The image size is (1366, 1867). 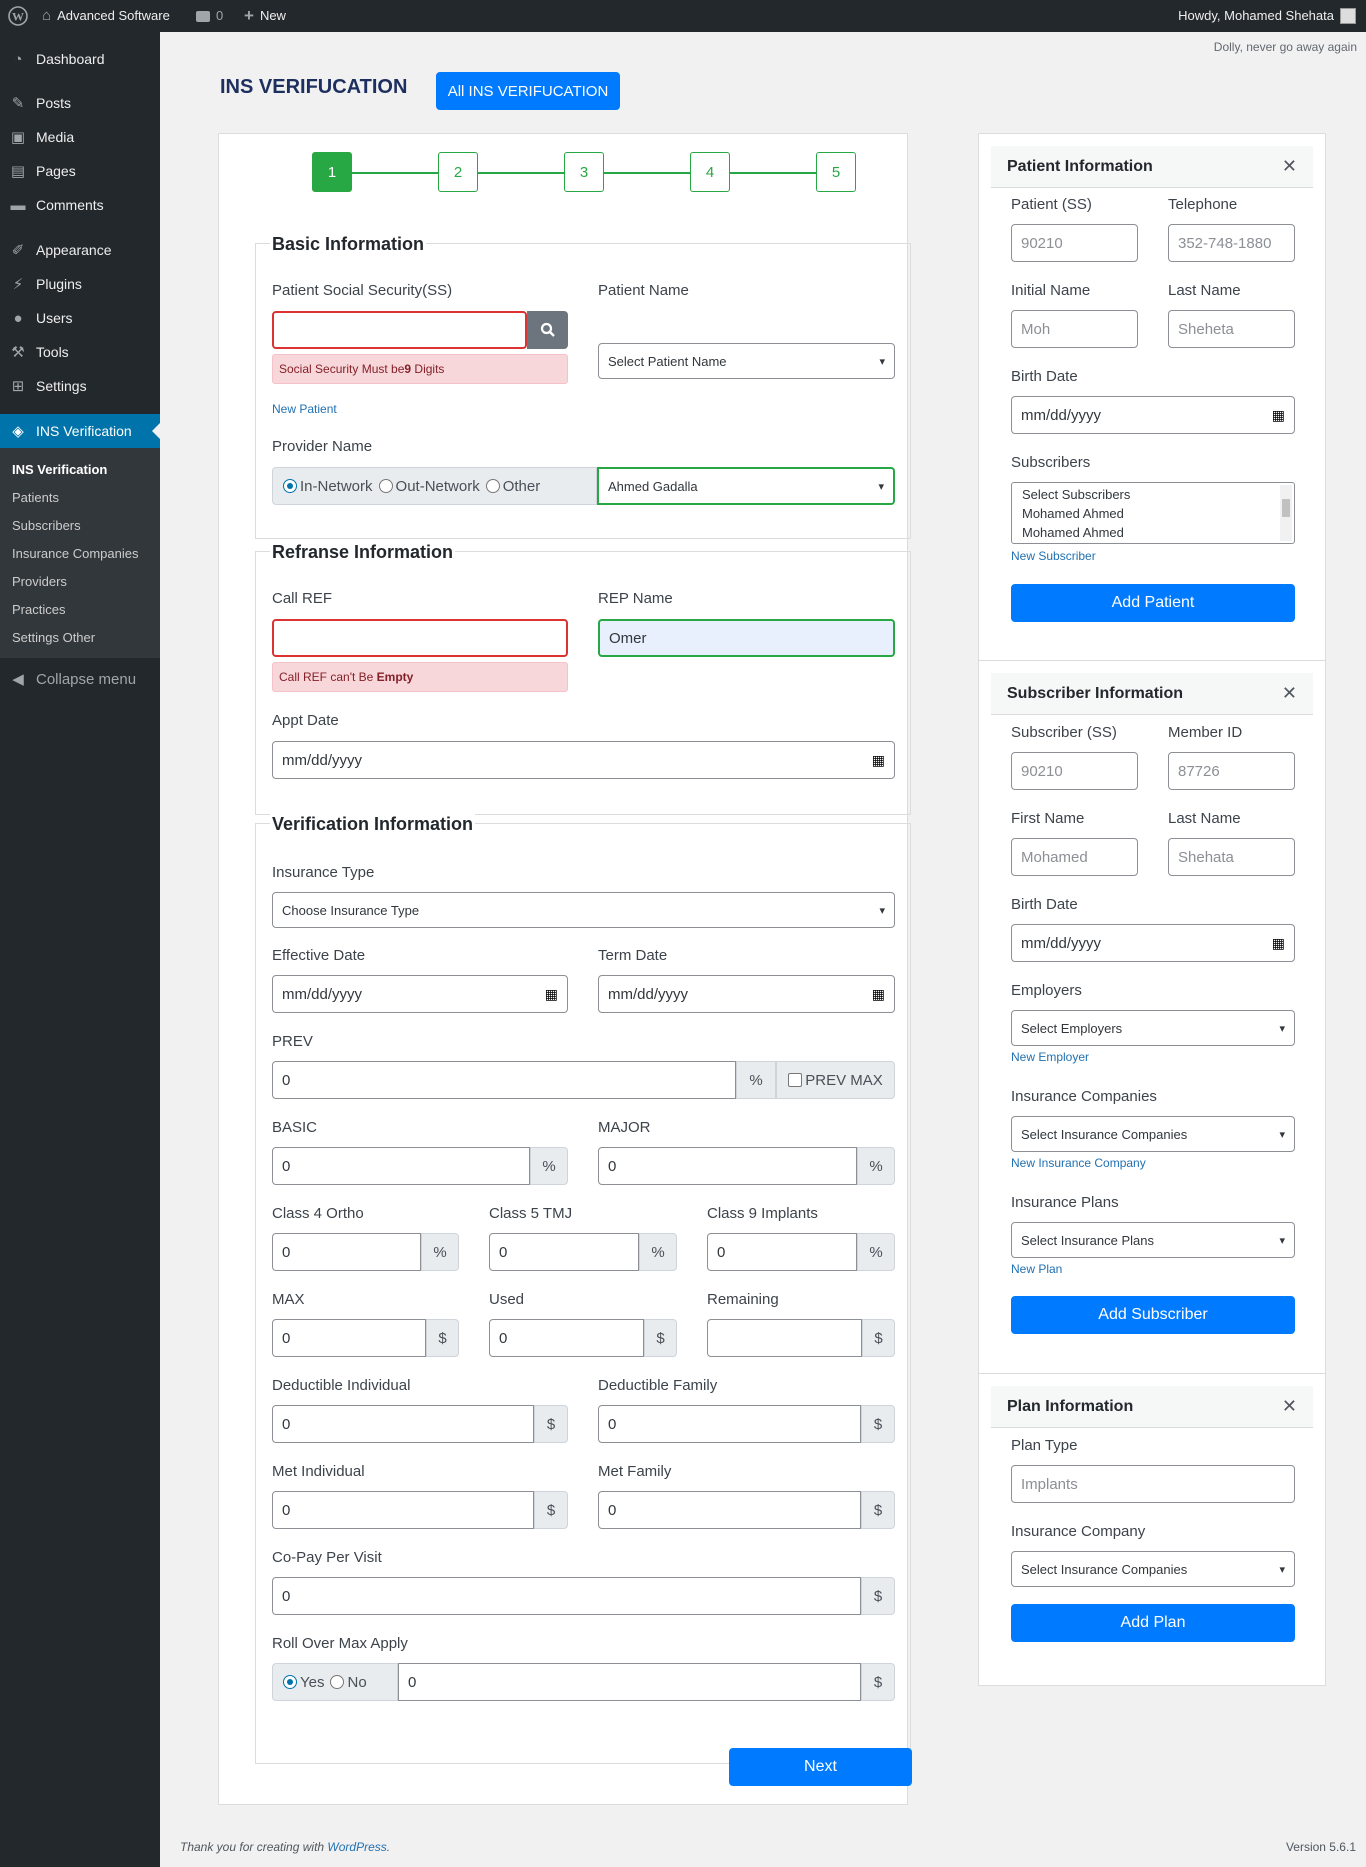 What do you see at coordinates (1153, 1240) in the screenshot?
I see `insurance-plans-select: Select Insurance Plans ▾` at bounding box center [1153, 1240].